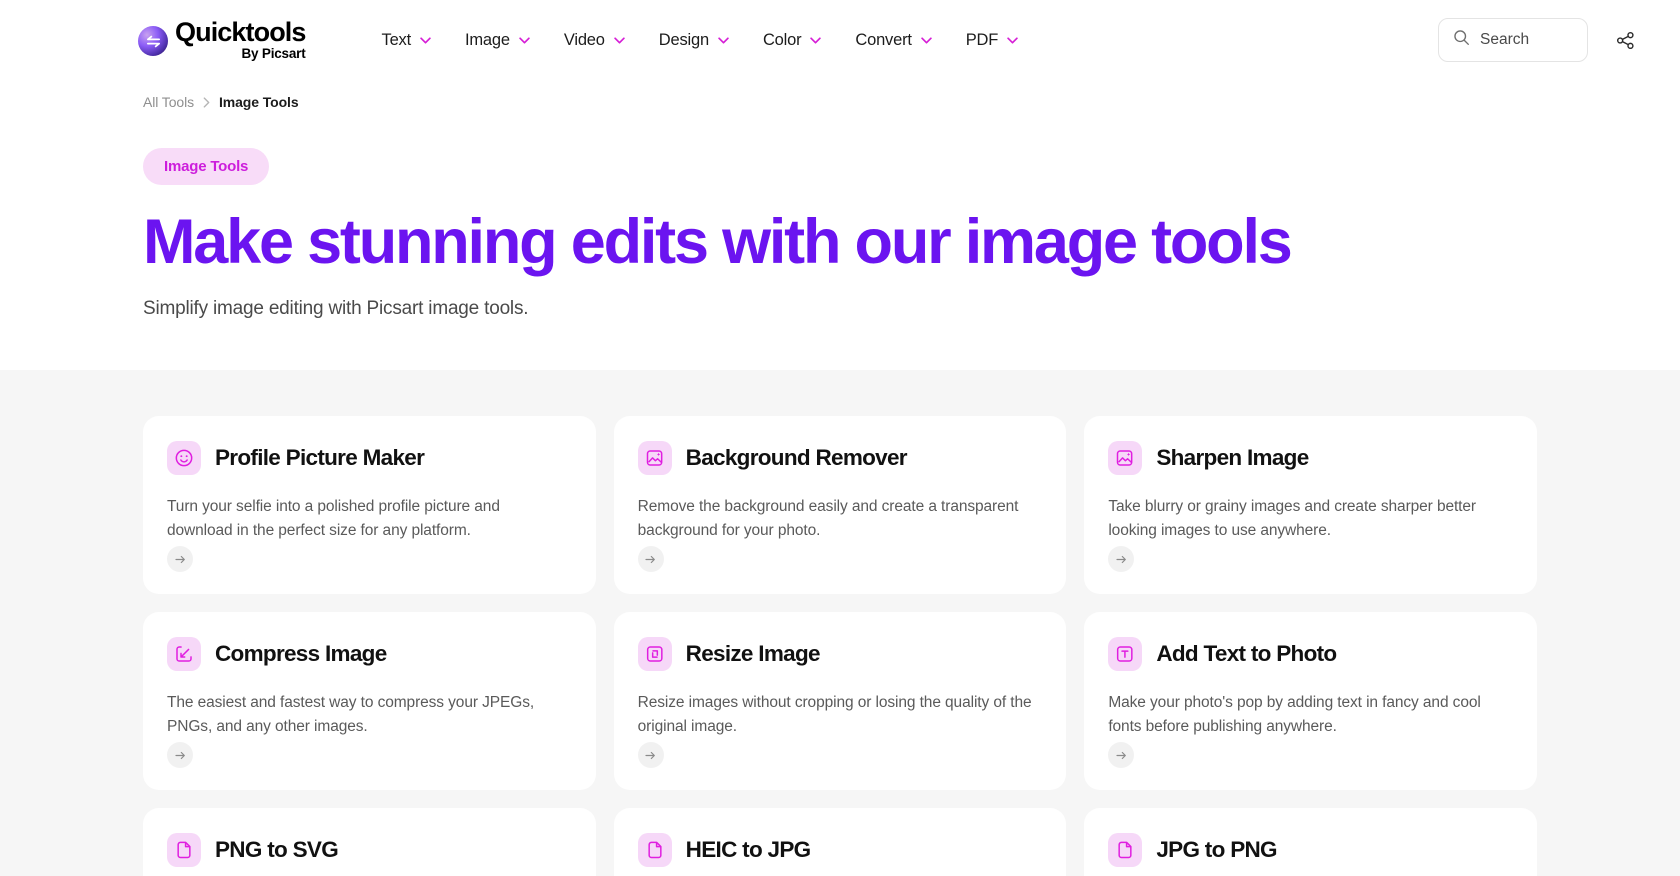 Image resolution: width=1680 pixels, height=876 pixels. What do you see at coordinates (258, 102) in the screenshot?
I see `breadcrumb-current: Image Tools` at bounding box center [258, 102].